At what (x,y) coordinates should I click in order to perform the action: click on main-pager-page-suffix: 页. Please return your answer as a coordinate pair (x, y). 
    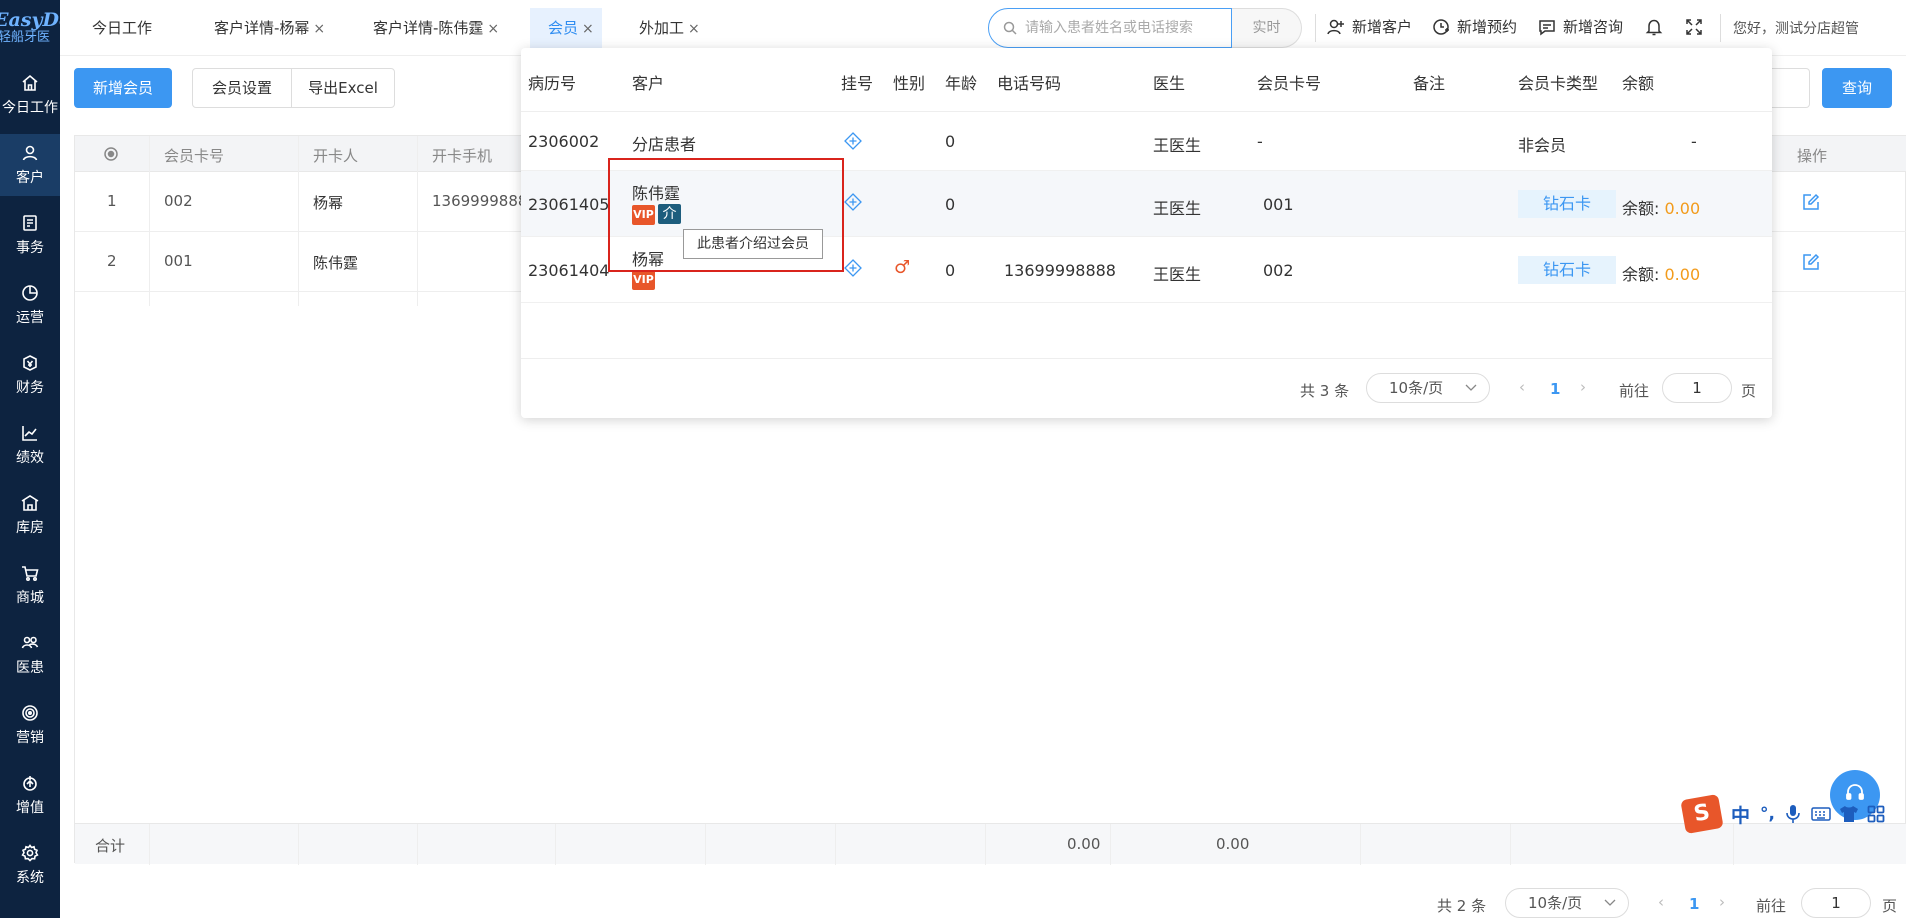
    Looking at the image, I should click on (1890, 906).